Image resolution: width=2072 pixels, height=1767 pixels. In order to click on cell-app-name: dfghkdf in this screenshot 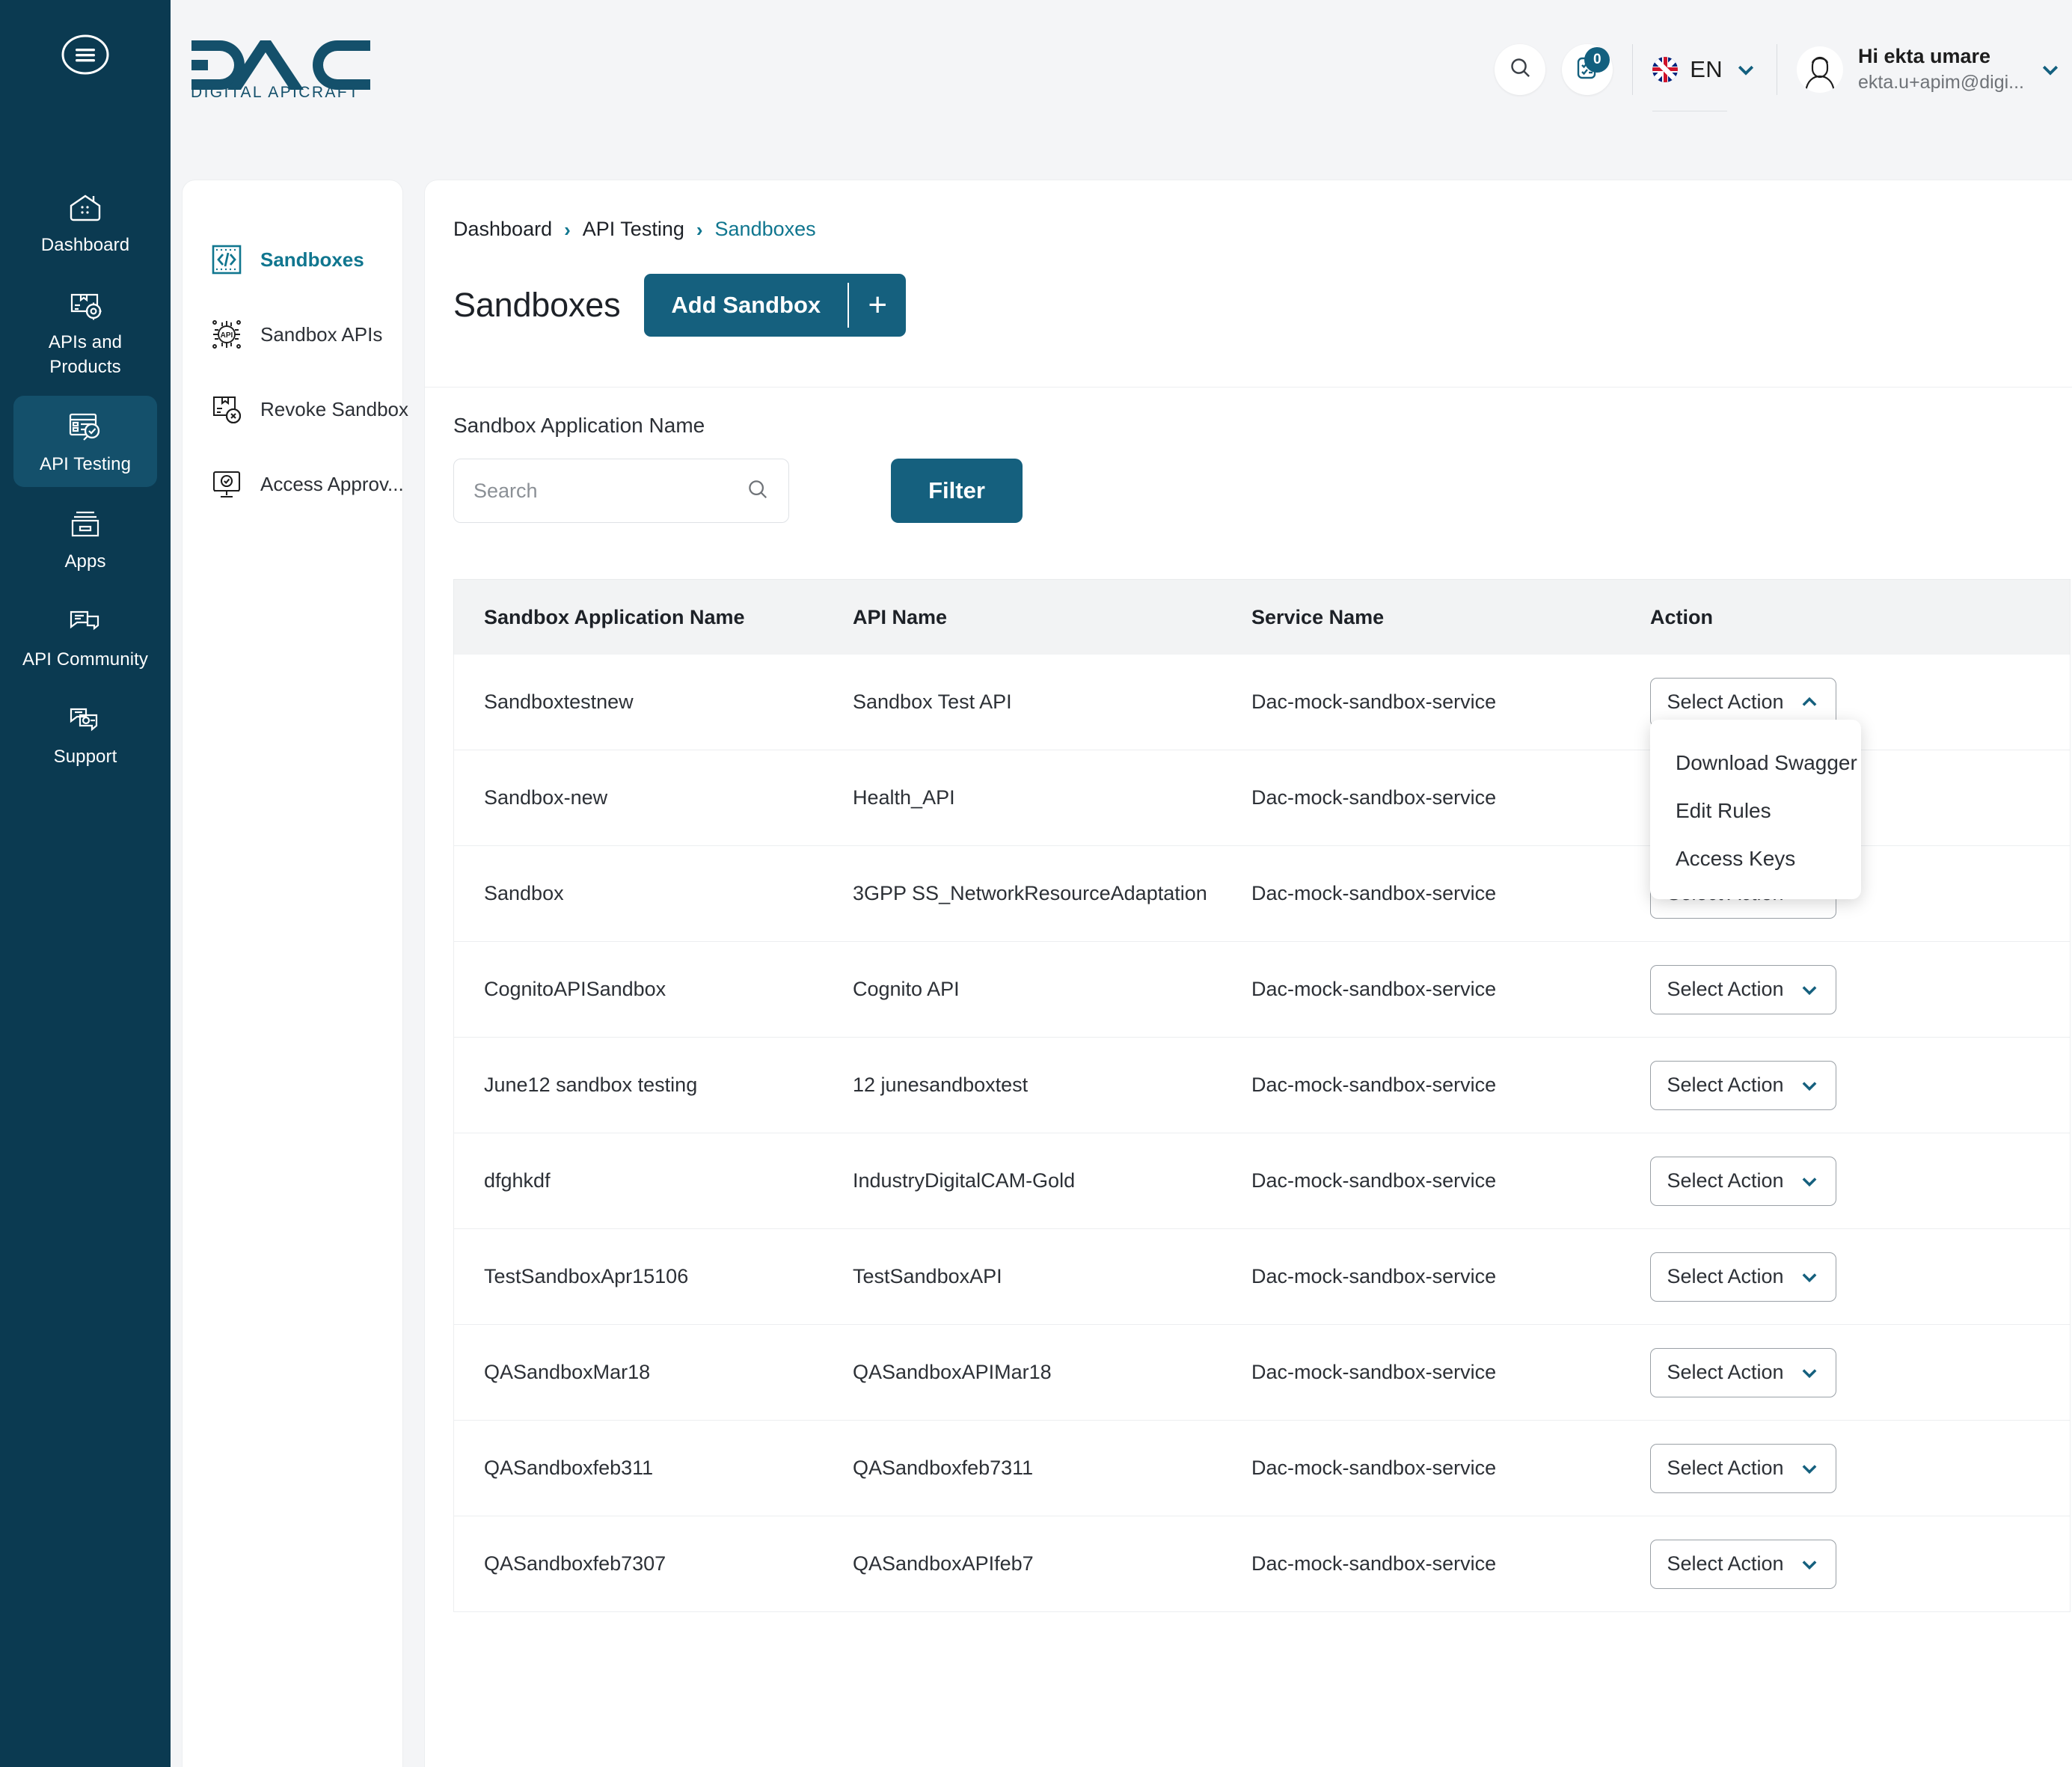, I will do `click(517, 1180)`.